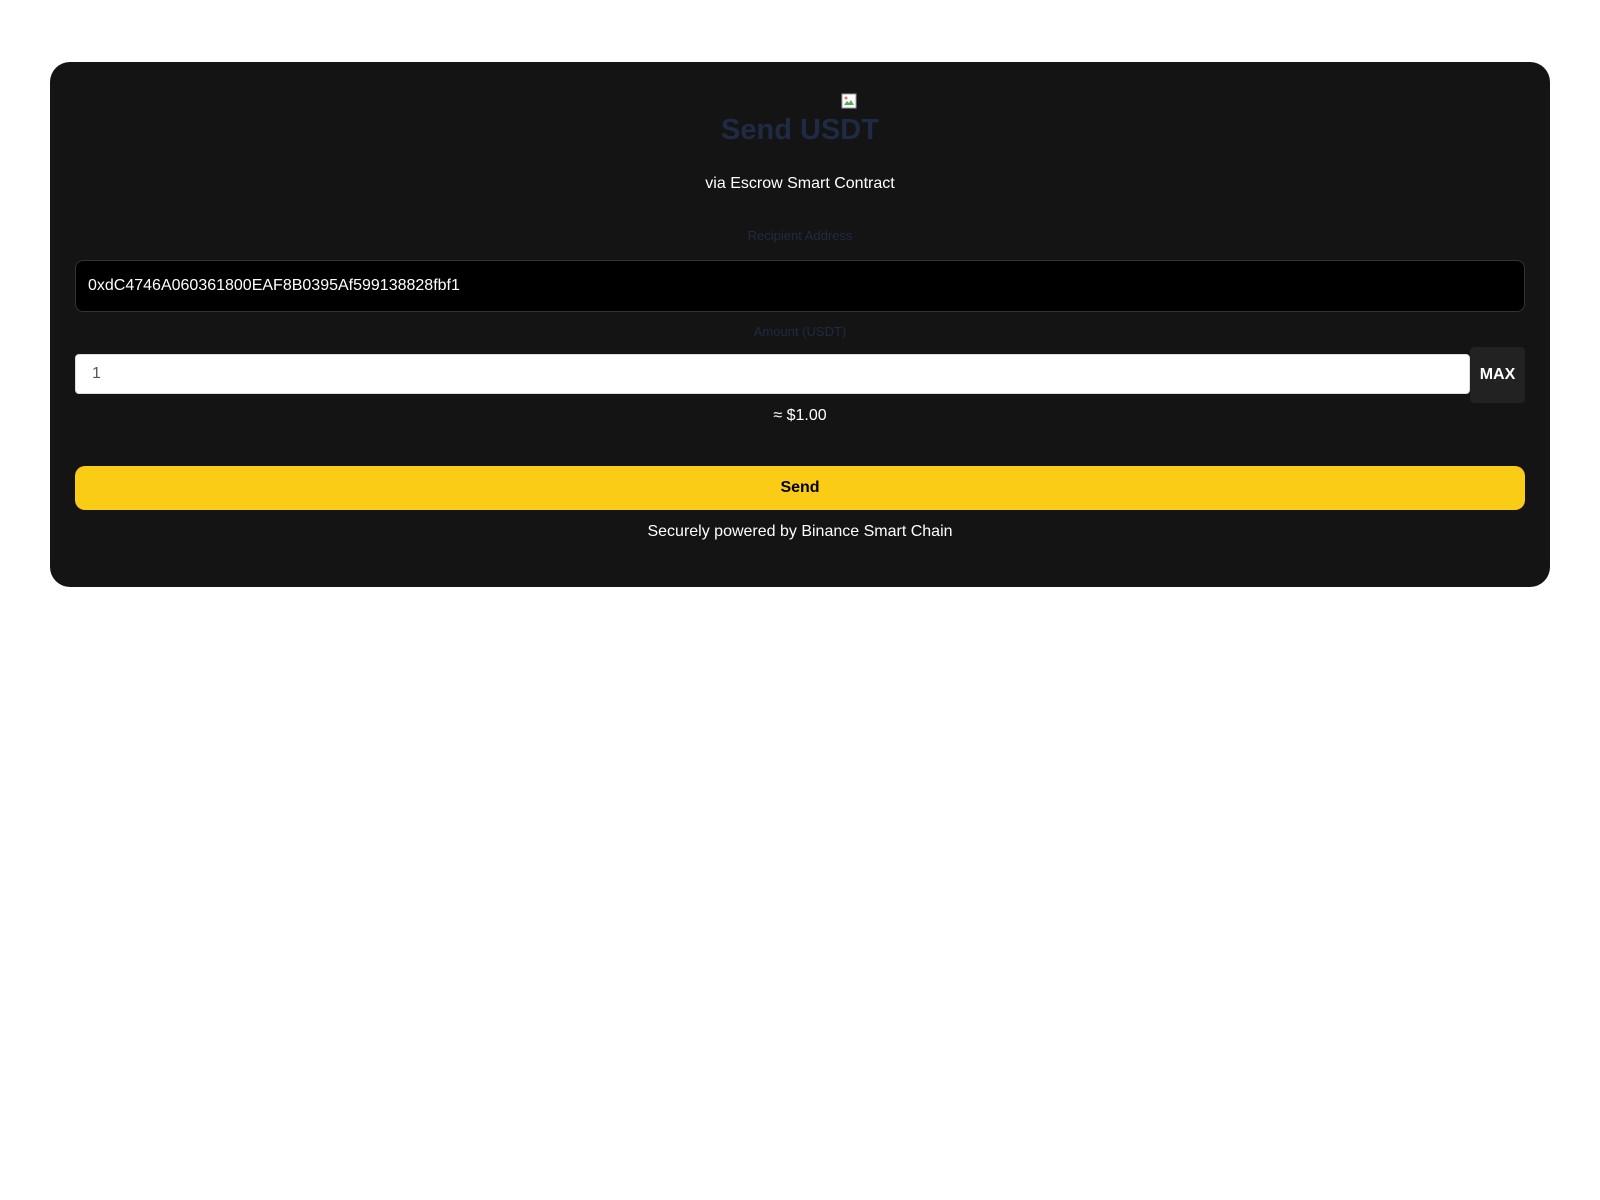  Describe the element at coordinates (849, 101) in the screenshot. I see `broken-image-icon` at that location.